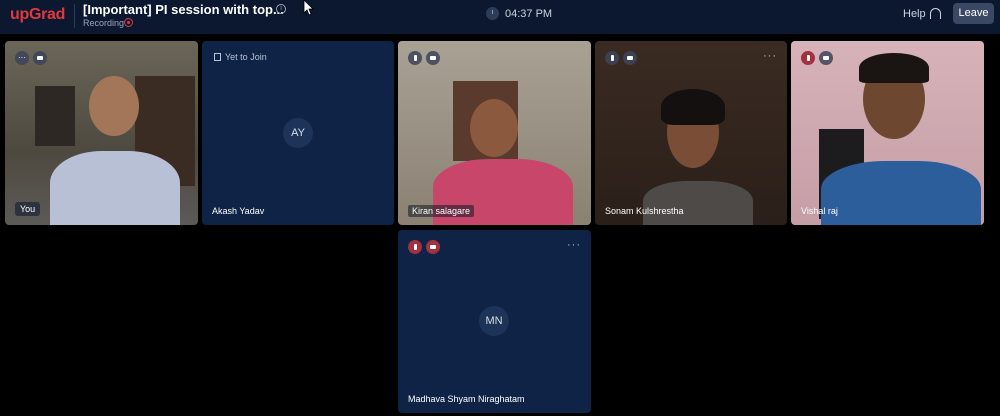 The height and width of the screenshot is (416, 1000). I want to click on participant-name: Madhava Shyam Niraghatam, so click(466, 399).